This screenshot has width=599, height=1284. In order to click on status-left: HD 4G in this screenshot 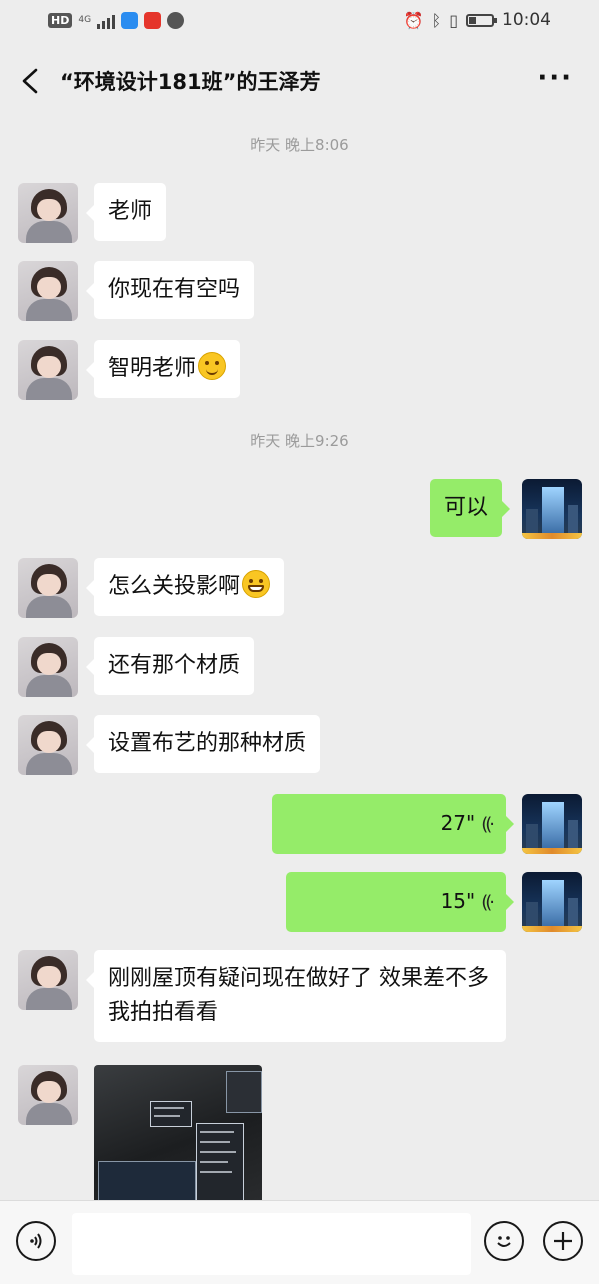, I will do `click(116, 20)`.